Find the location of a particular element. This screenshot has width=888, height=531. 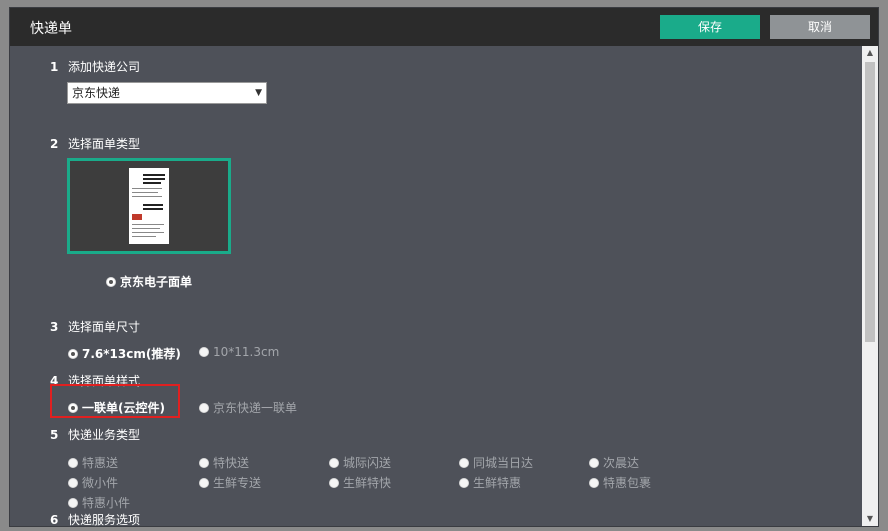

vertical-scrollbar: ▲ ▼ is located at coordinates (870, 286).